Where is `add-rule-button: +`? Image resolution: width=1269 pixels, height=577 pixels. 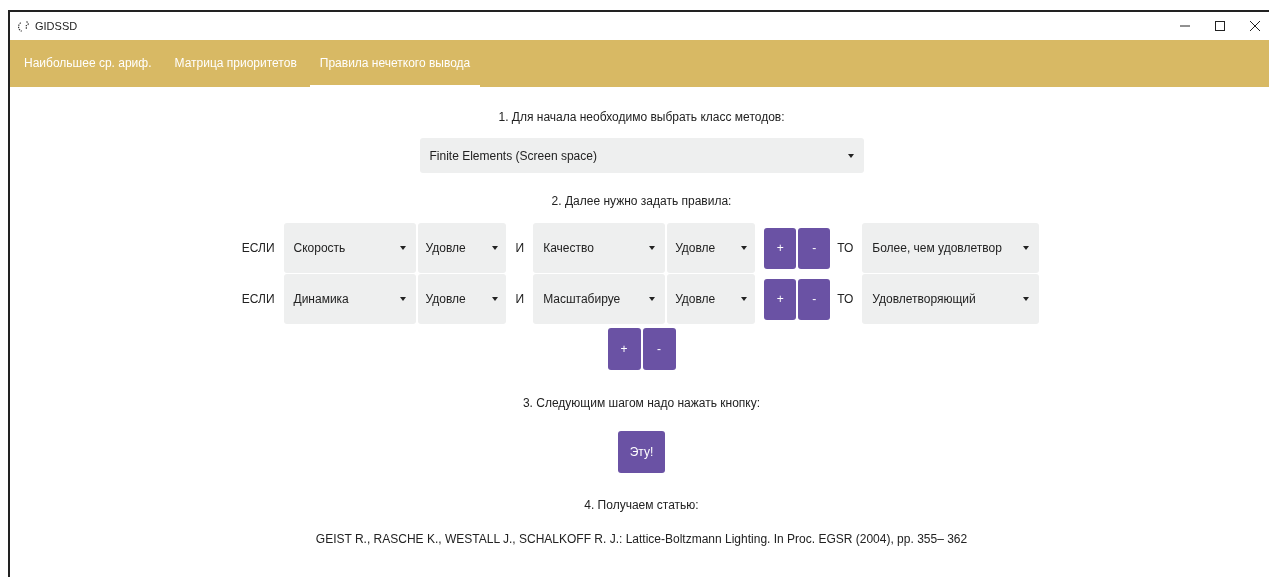
add-rule-button: + is located at coordinates (624, 349).